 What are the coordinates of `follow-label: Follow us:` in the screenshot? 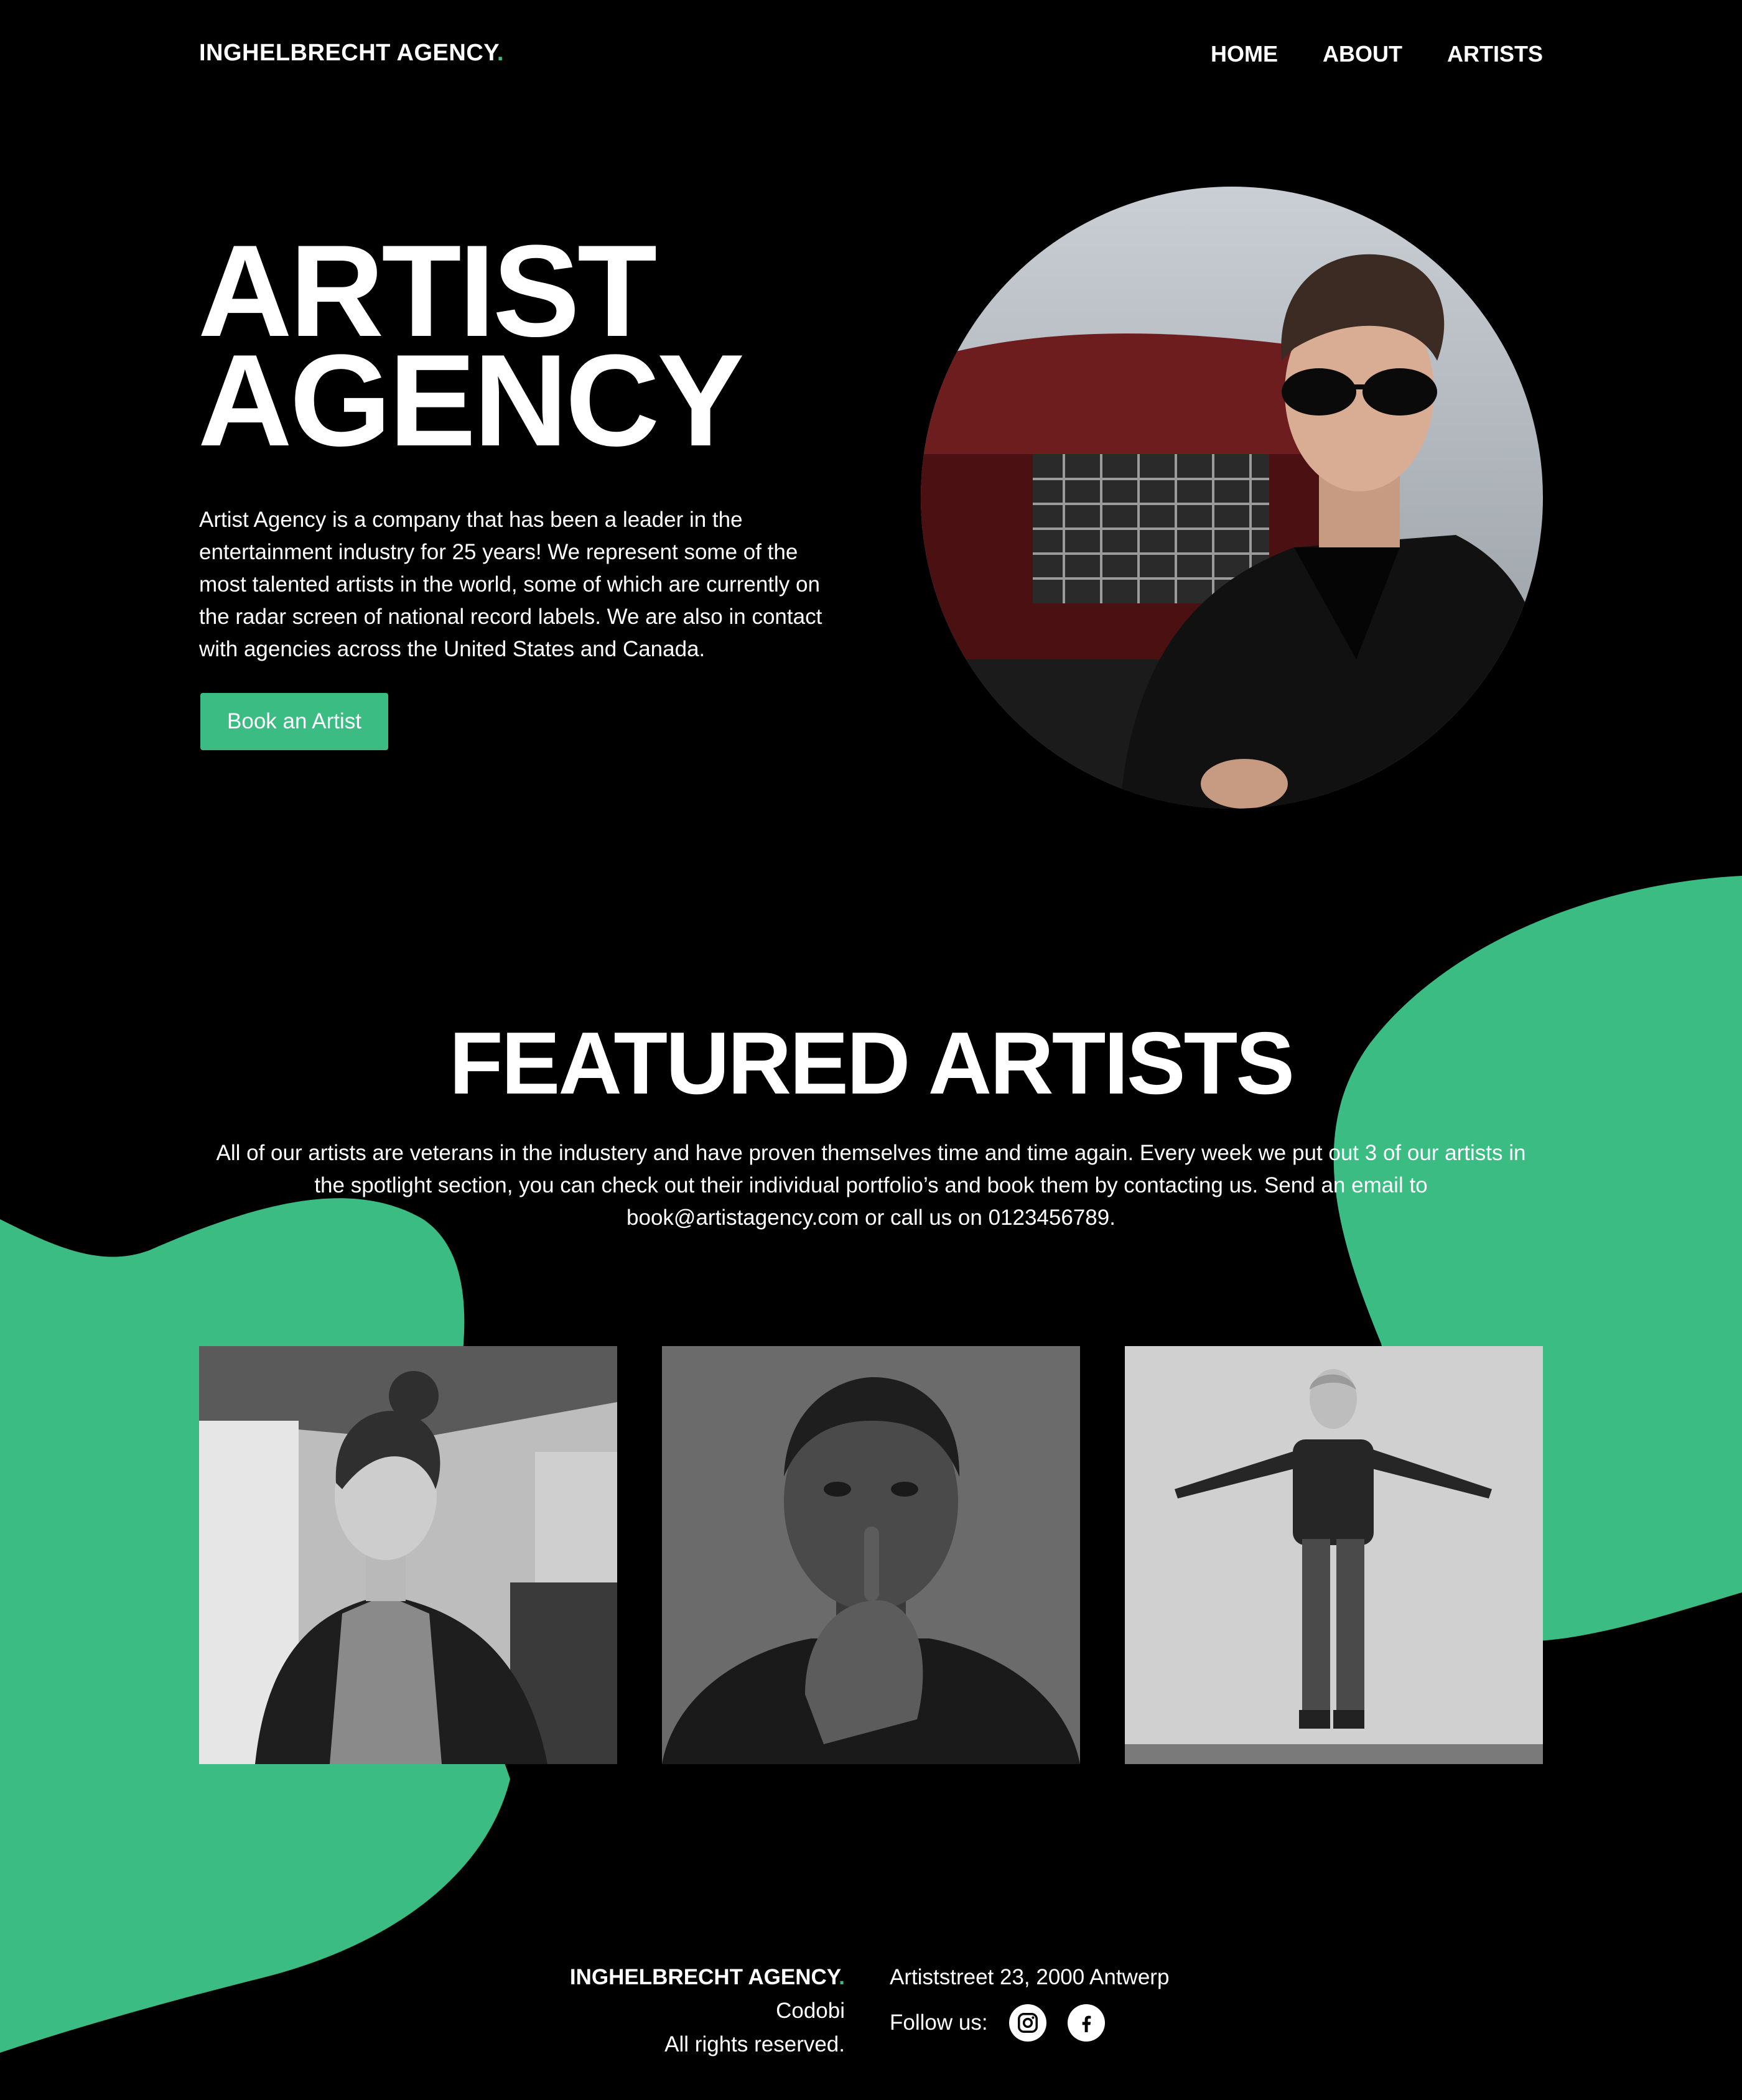 It's located at (939, 2023).